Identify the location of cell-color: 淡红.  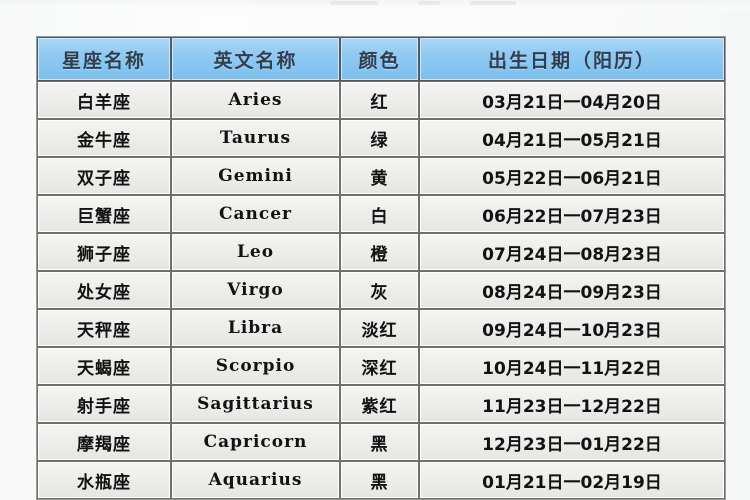
(379, 328).